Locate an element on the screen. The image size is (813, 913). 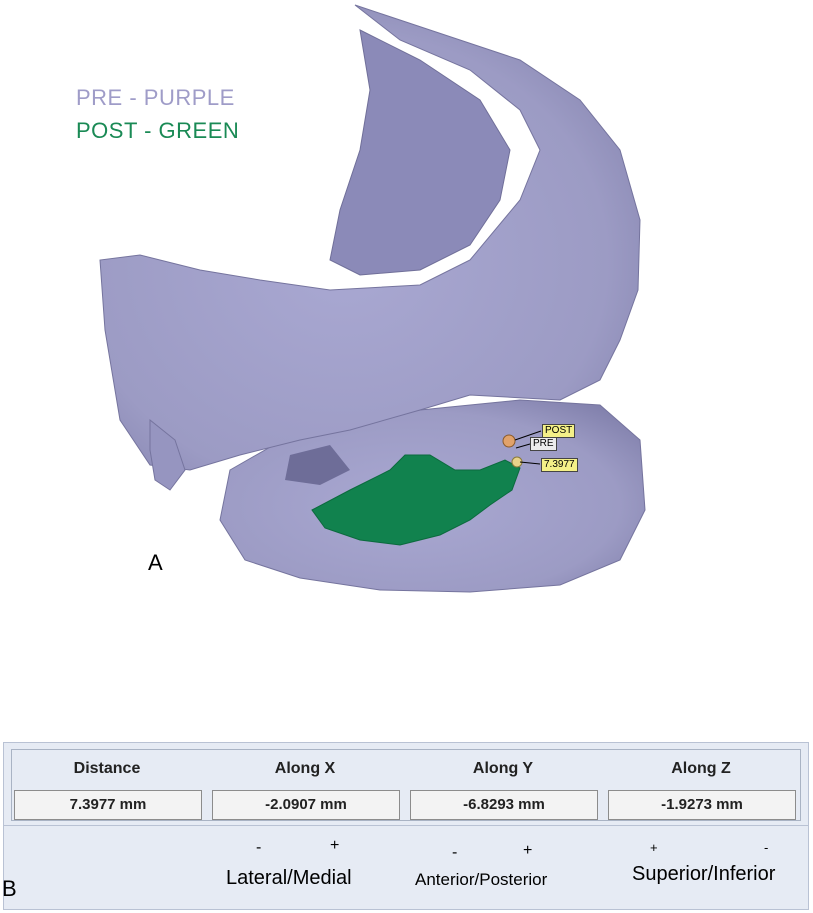
x-neg-sign: - is located at coordinates (259, 847).